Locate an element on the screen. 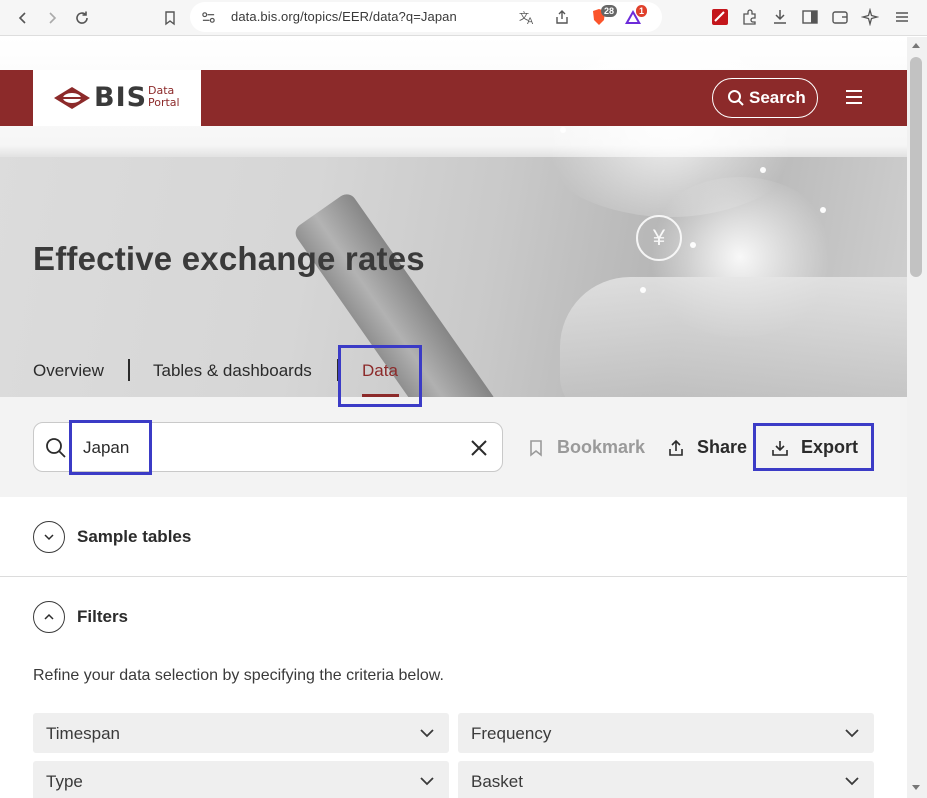 The height and width of the screenshot is (798, 927). collapse-filters-button is located at coordinates (49, 617).